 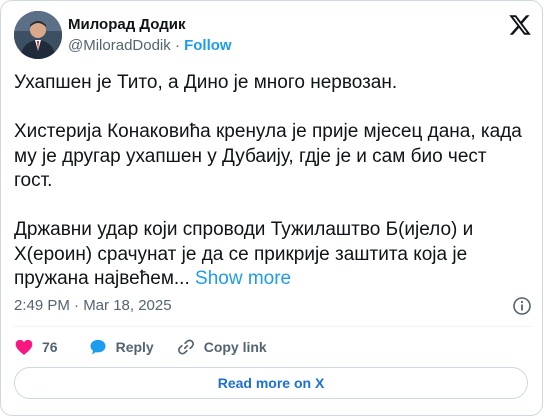 What do you see at coordinates (119, 45) in the screenshot?
I see `author-handle: @MiloradDodik` at bounding box center [119, 45].